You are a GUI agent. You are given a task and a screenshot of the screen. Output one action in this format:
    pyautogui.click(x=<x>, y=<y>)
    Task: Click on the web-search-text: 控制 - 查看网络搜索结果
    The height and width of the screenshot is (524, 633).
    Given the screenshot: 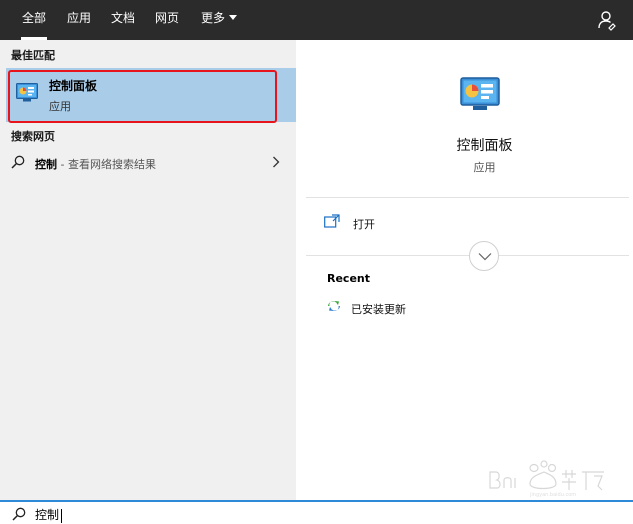 What is the action you would take?
    pyautogui.click(x=95, y=164)
    